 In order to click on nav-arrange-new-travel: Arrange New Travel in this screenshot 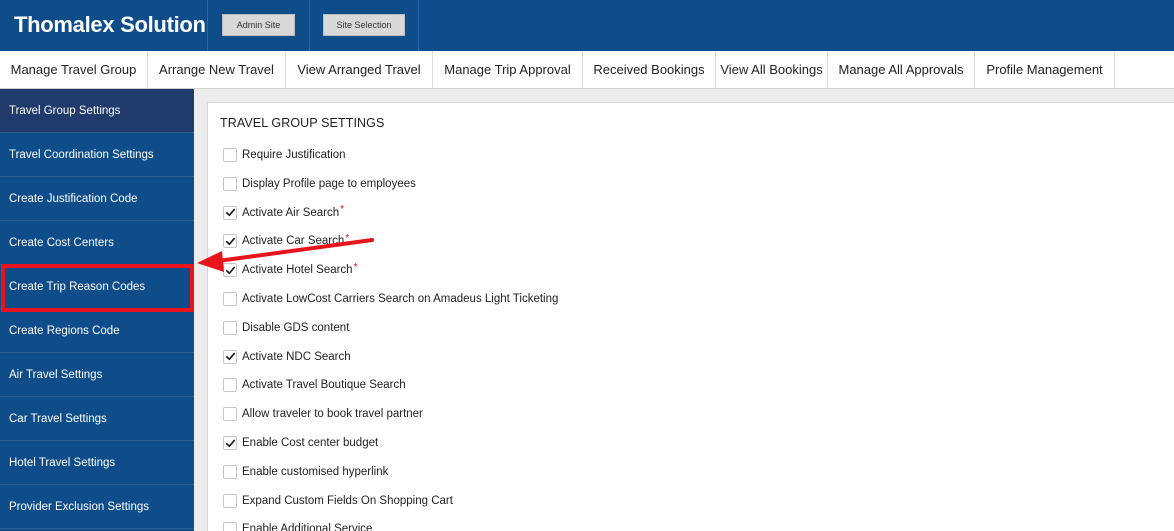, I will do `click(217, 69)`.